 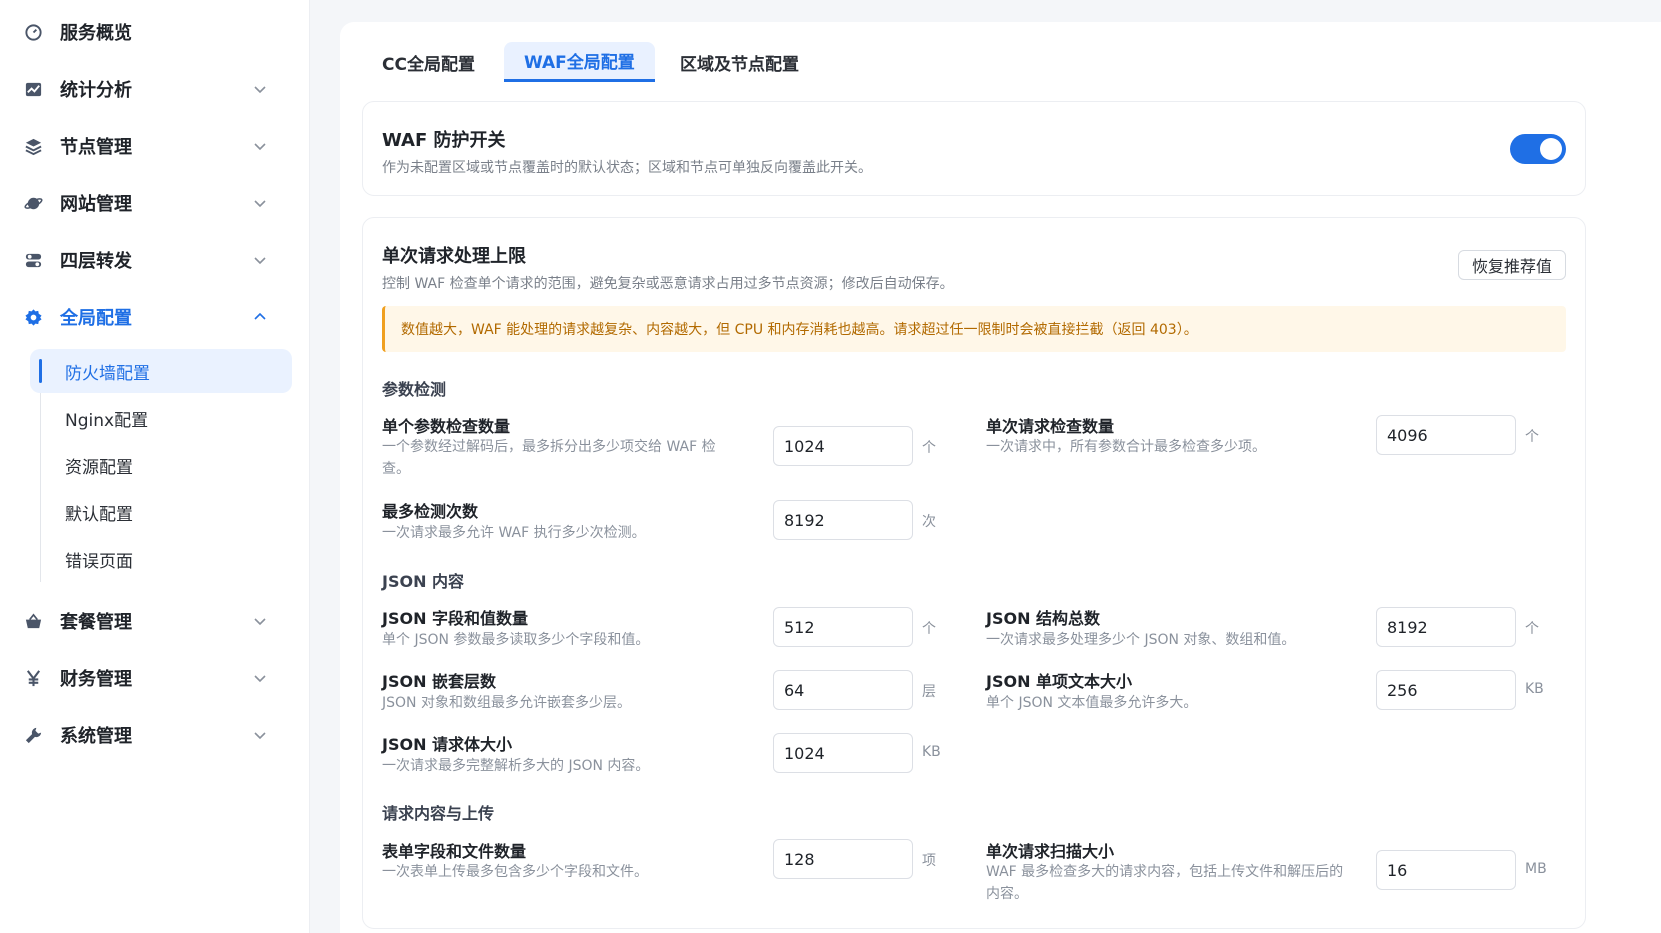 I want to click on nav-item-packages: 套餐管理, so click(x=155, y=621).